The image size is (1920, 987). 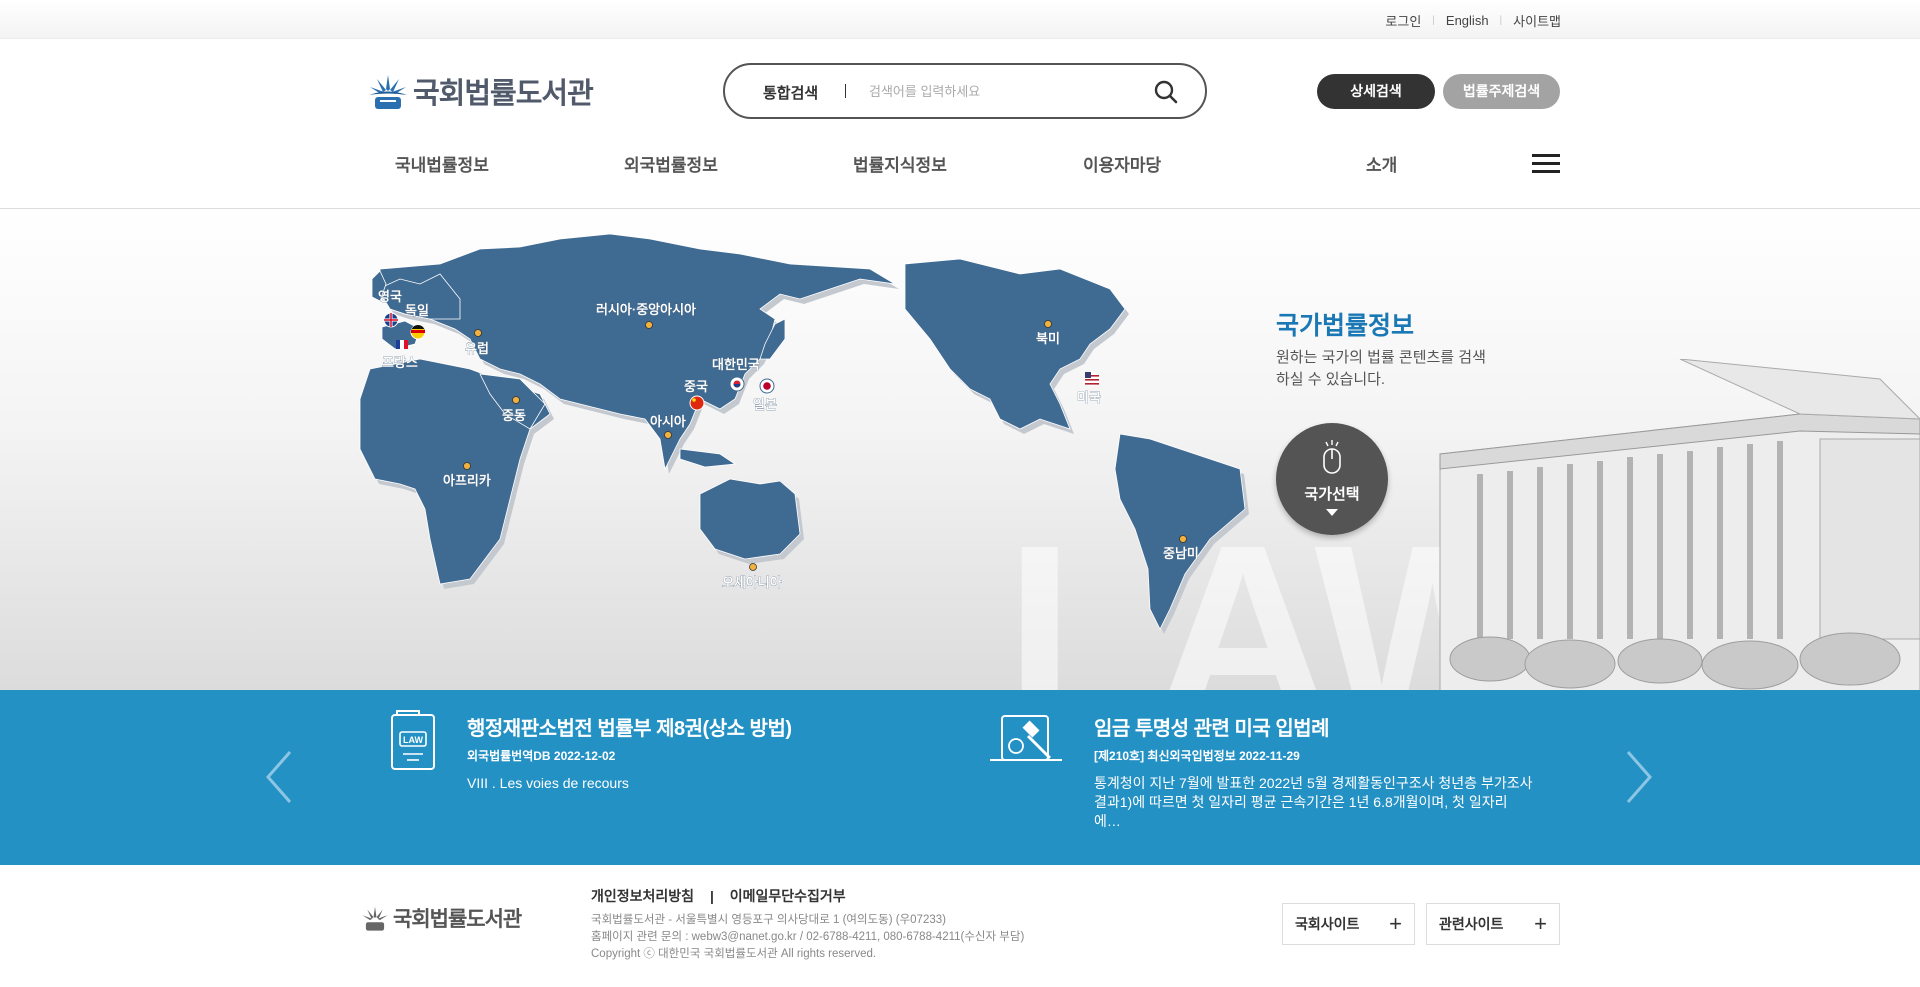 I want to click on search-scope: 통합검색, so click(x=790, y=92).